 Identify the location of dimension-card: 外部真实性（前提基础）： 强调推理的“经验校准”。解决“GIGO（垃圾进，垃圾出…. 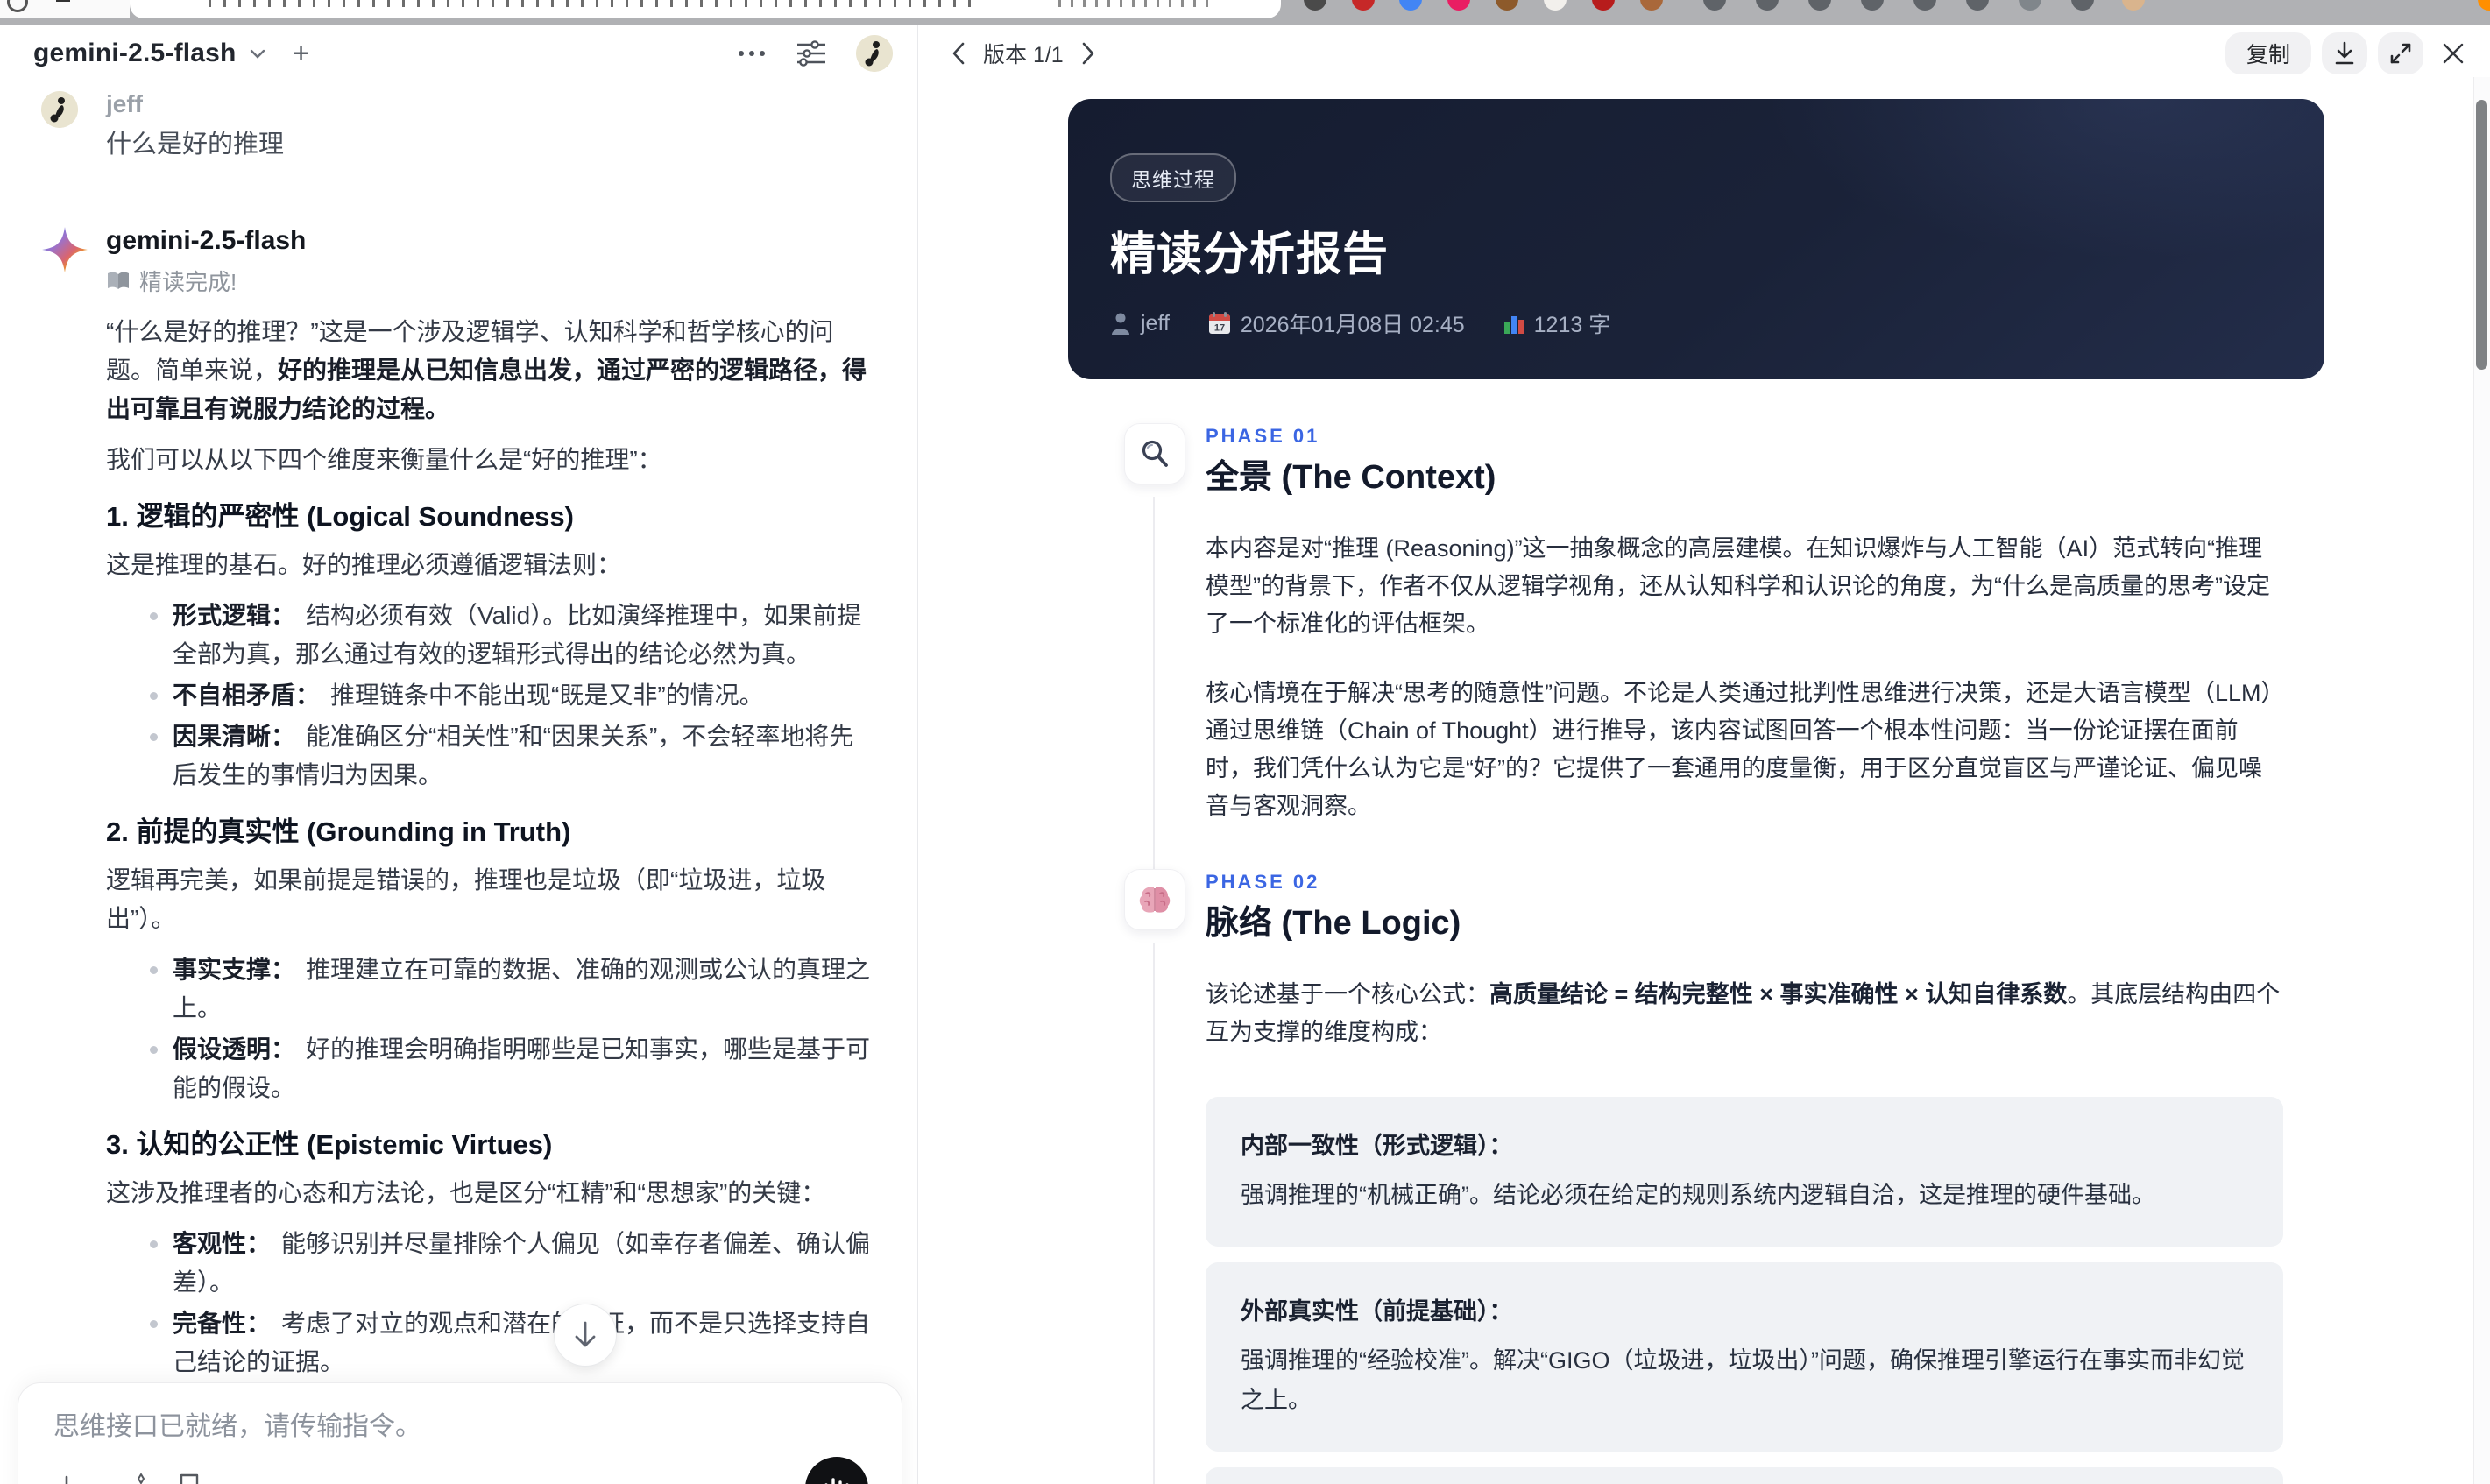
(1744, 1357).